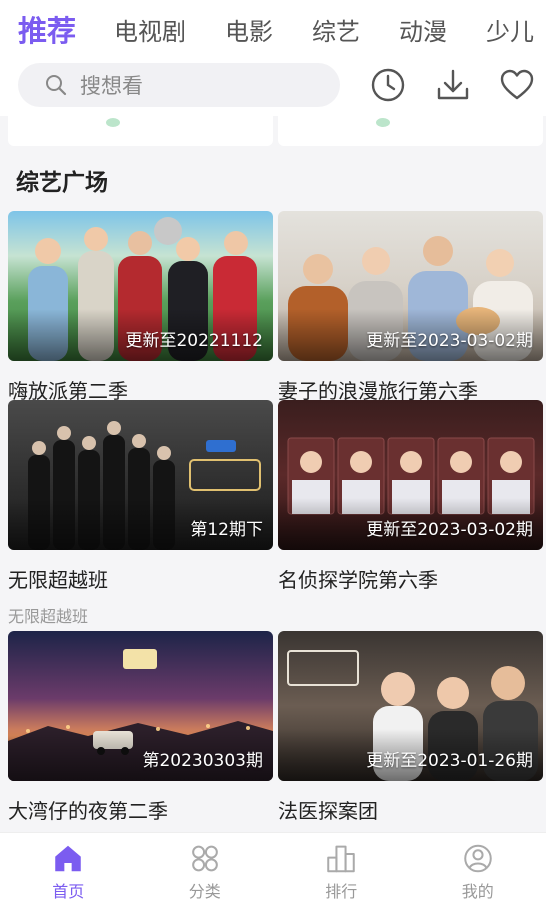 This screenshot has height=902, width=546. I want to click on show-thumbnail: 第20230303期, so click(140, 706).